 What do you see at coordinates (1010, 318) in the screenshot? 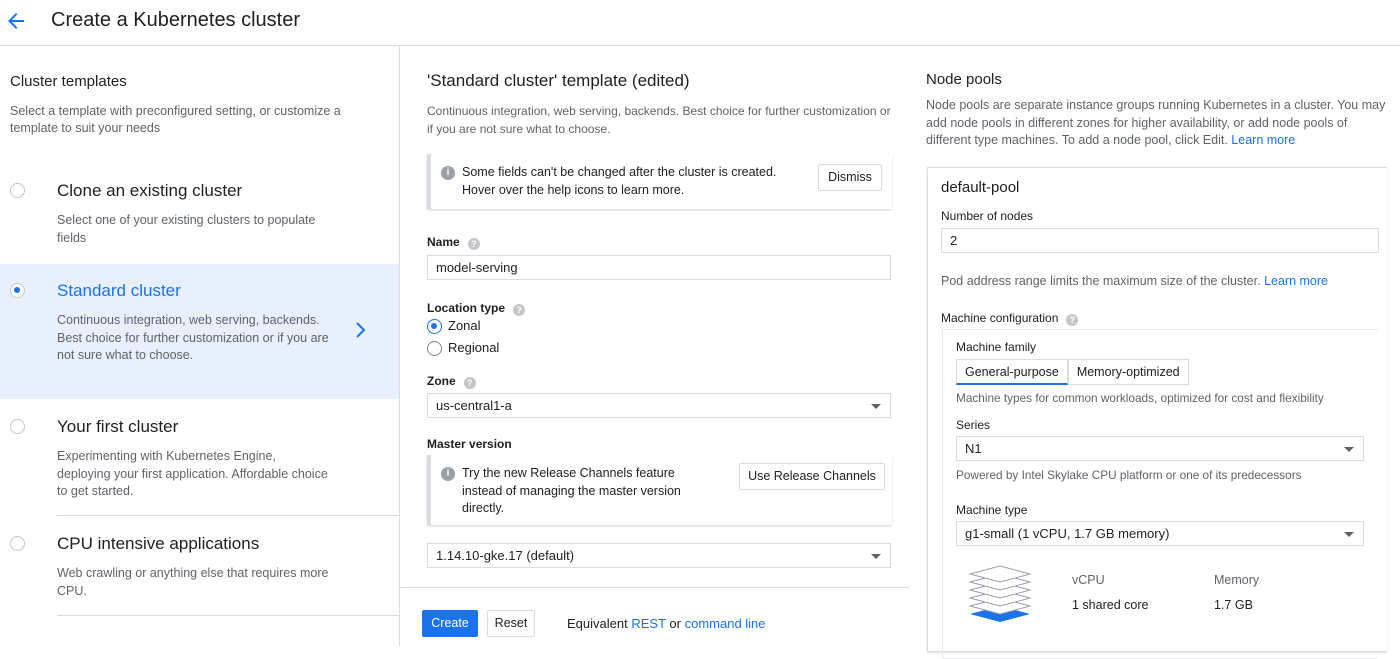
I see `machine-config-label: Machine configuration?` at bounding box center [1010, 318].